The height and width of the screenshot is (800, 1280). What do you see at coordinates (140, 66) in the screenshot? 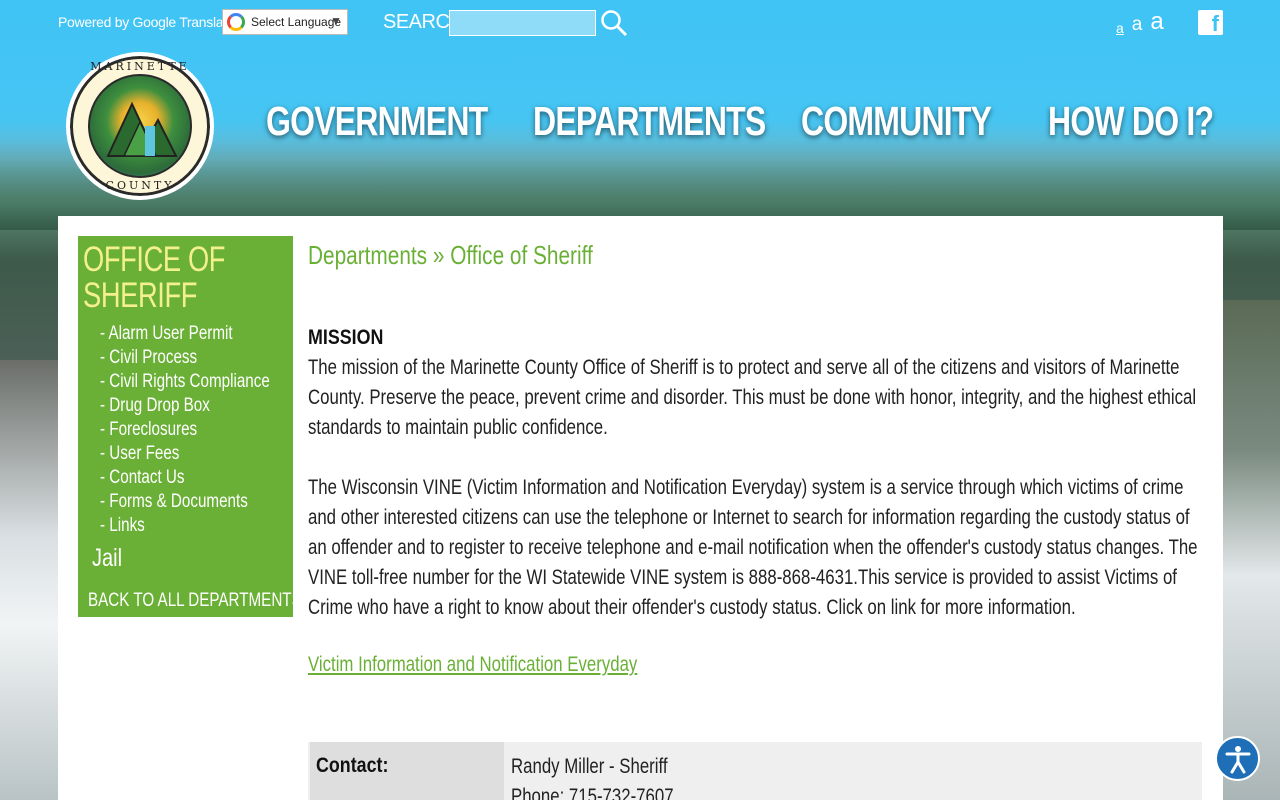
I see `logo-top-text: MARINETTE` at bounding box center [140, 66].